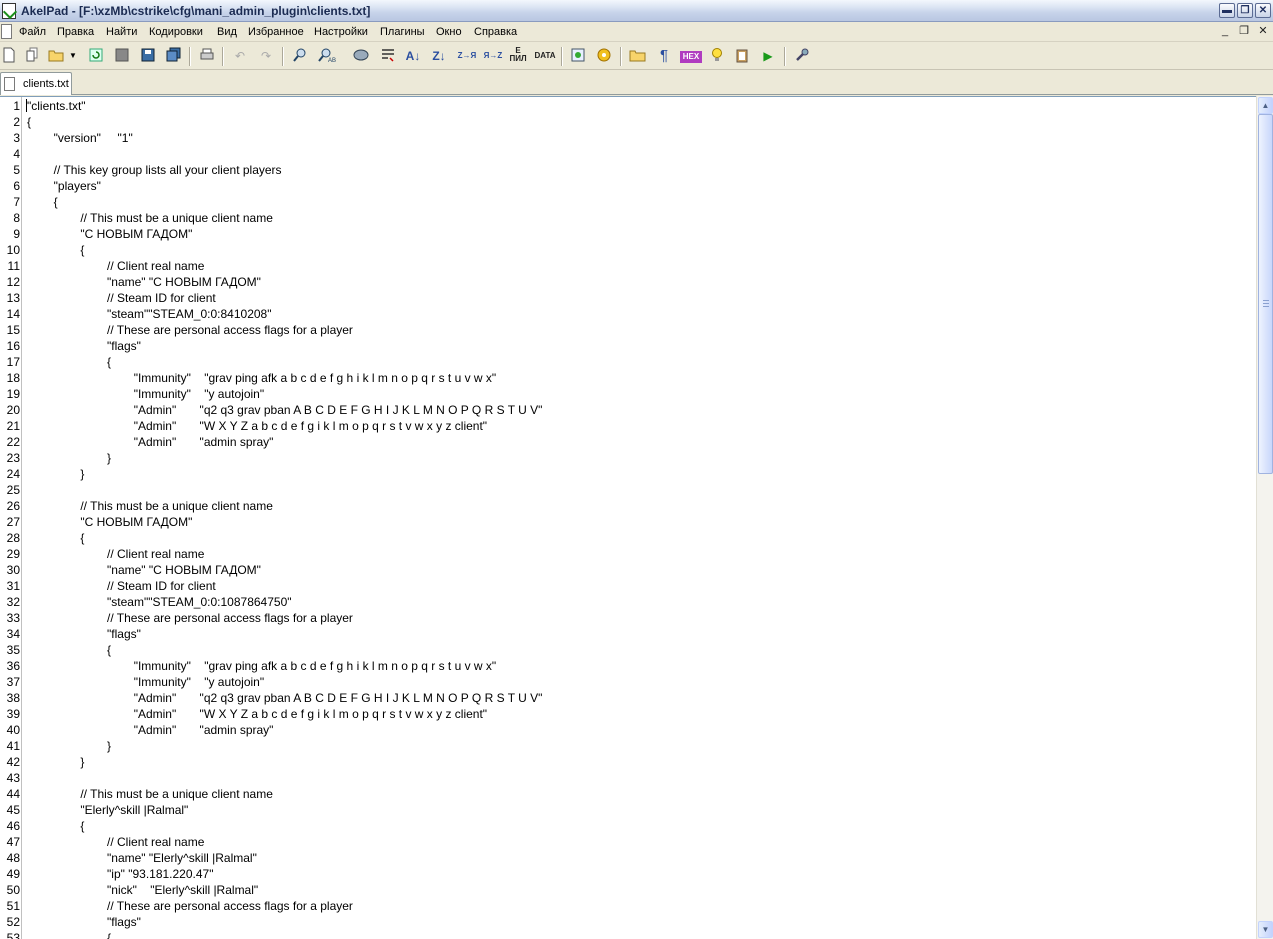 The width and height of the screenshot is (1273, 939). I want to click on code-line: 44 // This must be a unique client name, so click(628, 794).